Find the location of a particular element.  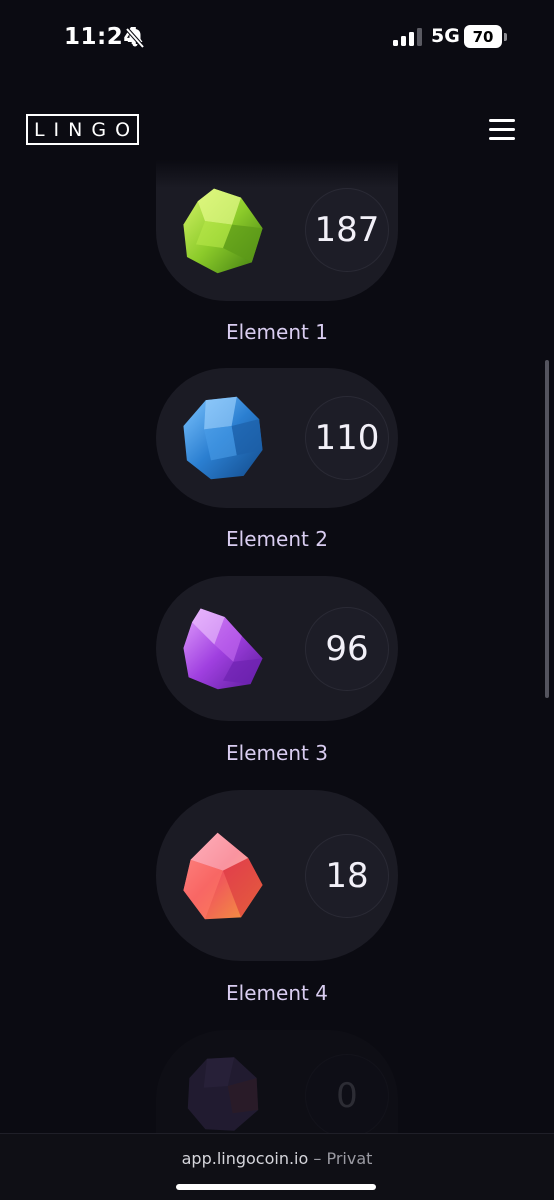

purple-gem-icon is located at coordinates (223, 649).